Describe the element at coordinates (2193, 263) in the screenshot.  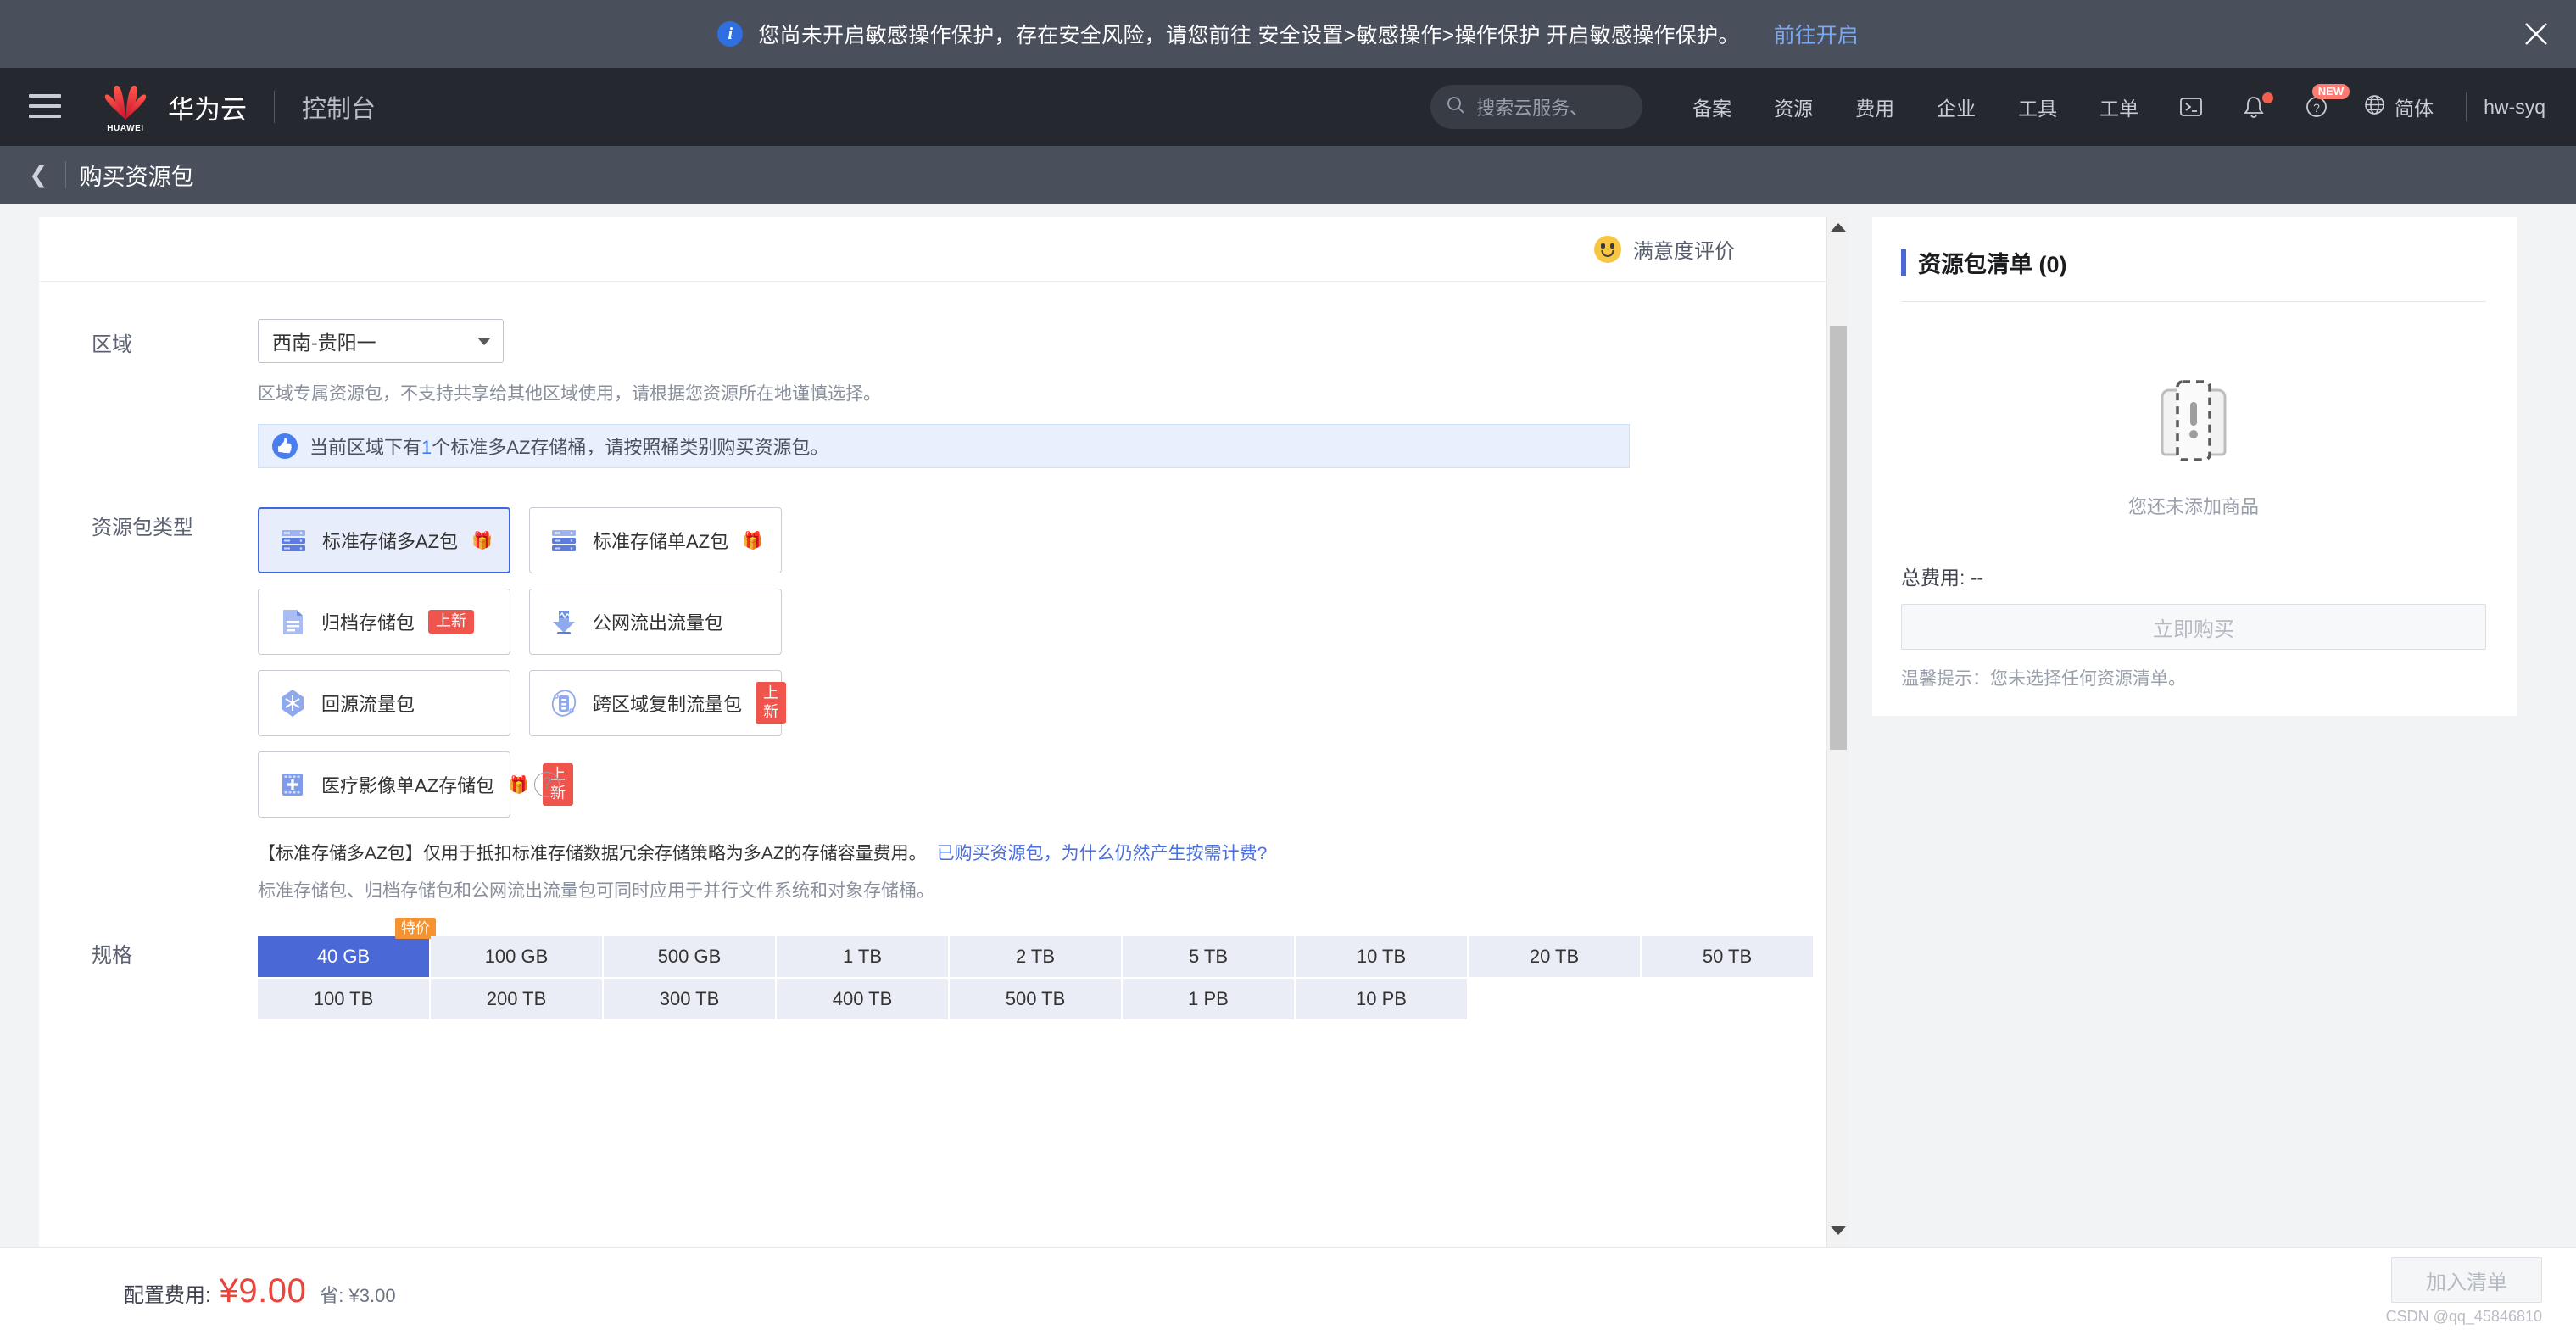
I see `cart-header: 资源包清单 (0)` at that location.